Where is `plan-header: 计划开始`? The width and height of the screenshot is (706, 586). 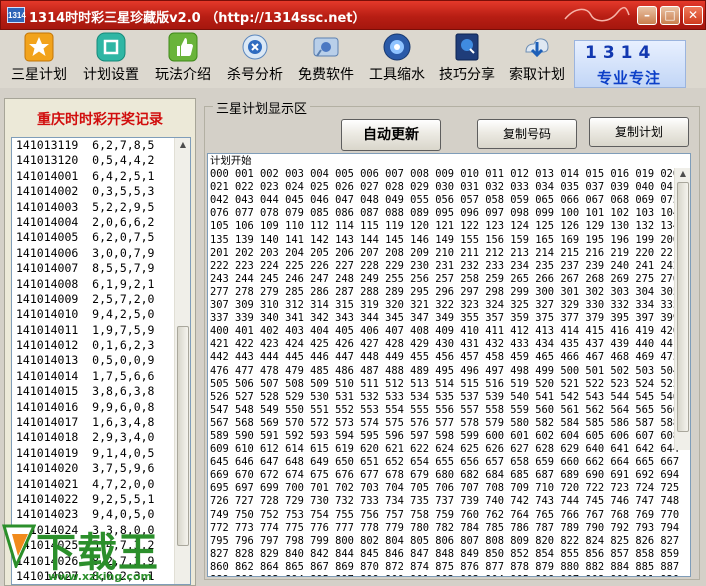
plan-header: 计划开始 is located at coordinates (231, 161).